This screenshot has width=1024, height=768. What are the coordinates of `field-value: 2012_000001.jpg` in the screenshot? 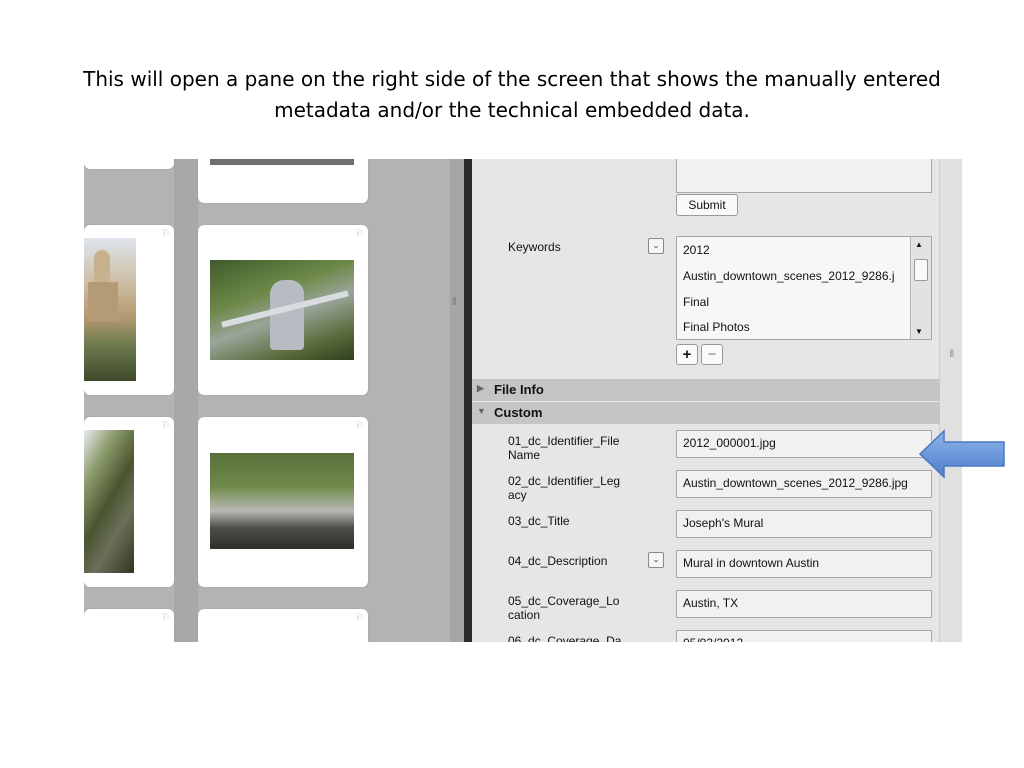 It's located at (804, 444).